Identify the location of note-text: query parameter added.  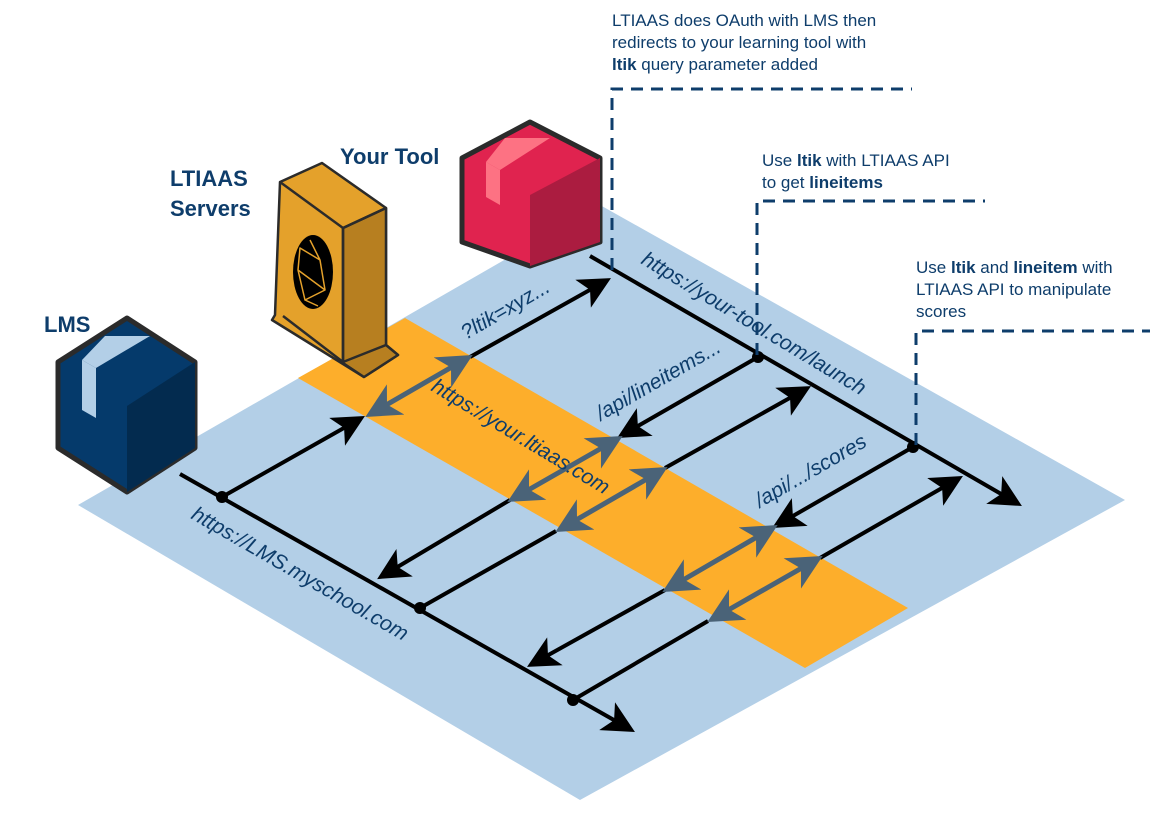
(727, 64).